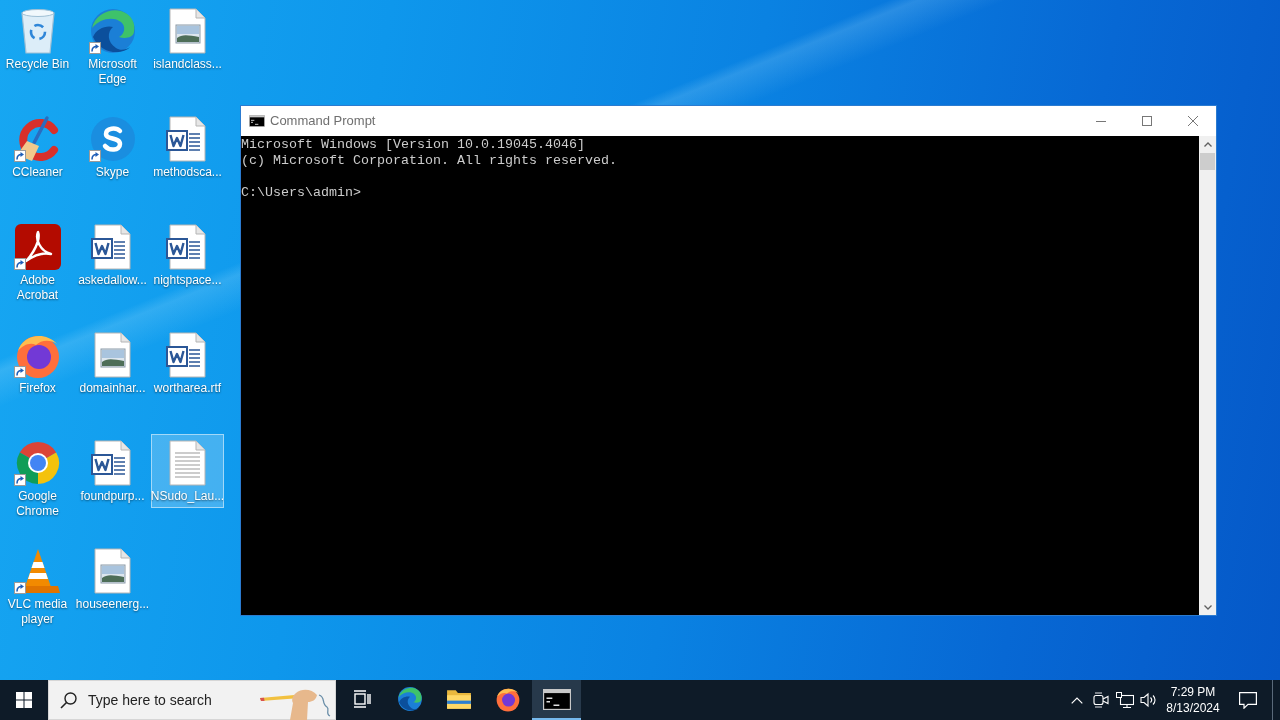 Image resolution: width=1280 pixels, height=720 pixels. What do you see at coordinates (37, 363) in the screenshot?
I see `desktop-shortcut: Firefox` at bounding box center [37, 363].